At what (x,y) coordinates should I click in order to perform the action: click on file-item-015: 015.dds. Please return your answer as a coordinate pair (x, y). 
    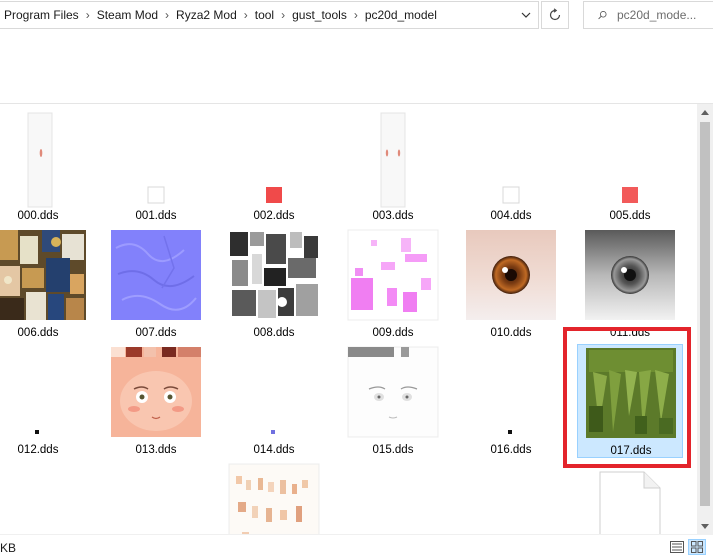
    Looking at the image, I should click on (393, 401).